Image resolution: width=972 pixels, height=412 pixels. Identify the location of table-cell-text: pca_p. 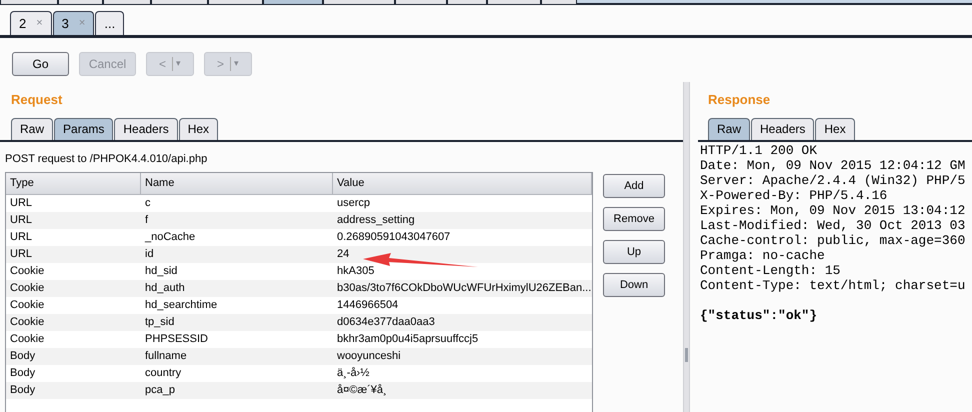
(160, 390).